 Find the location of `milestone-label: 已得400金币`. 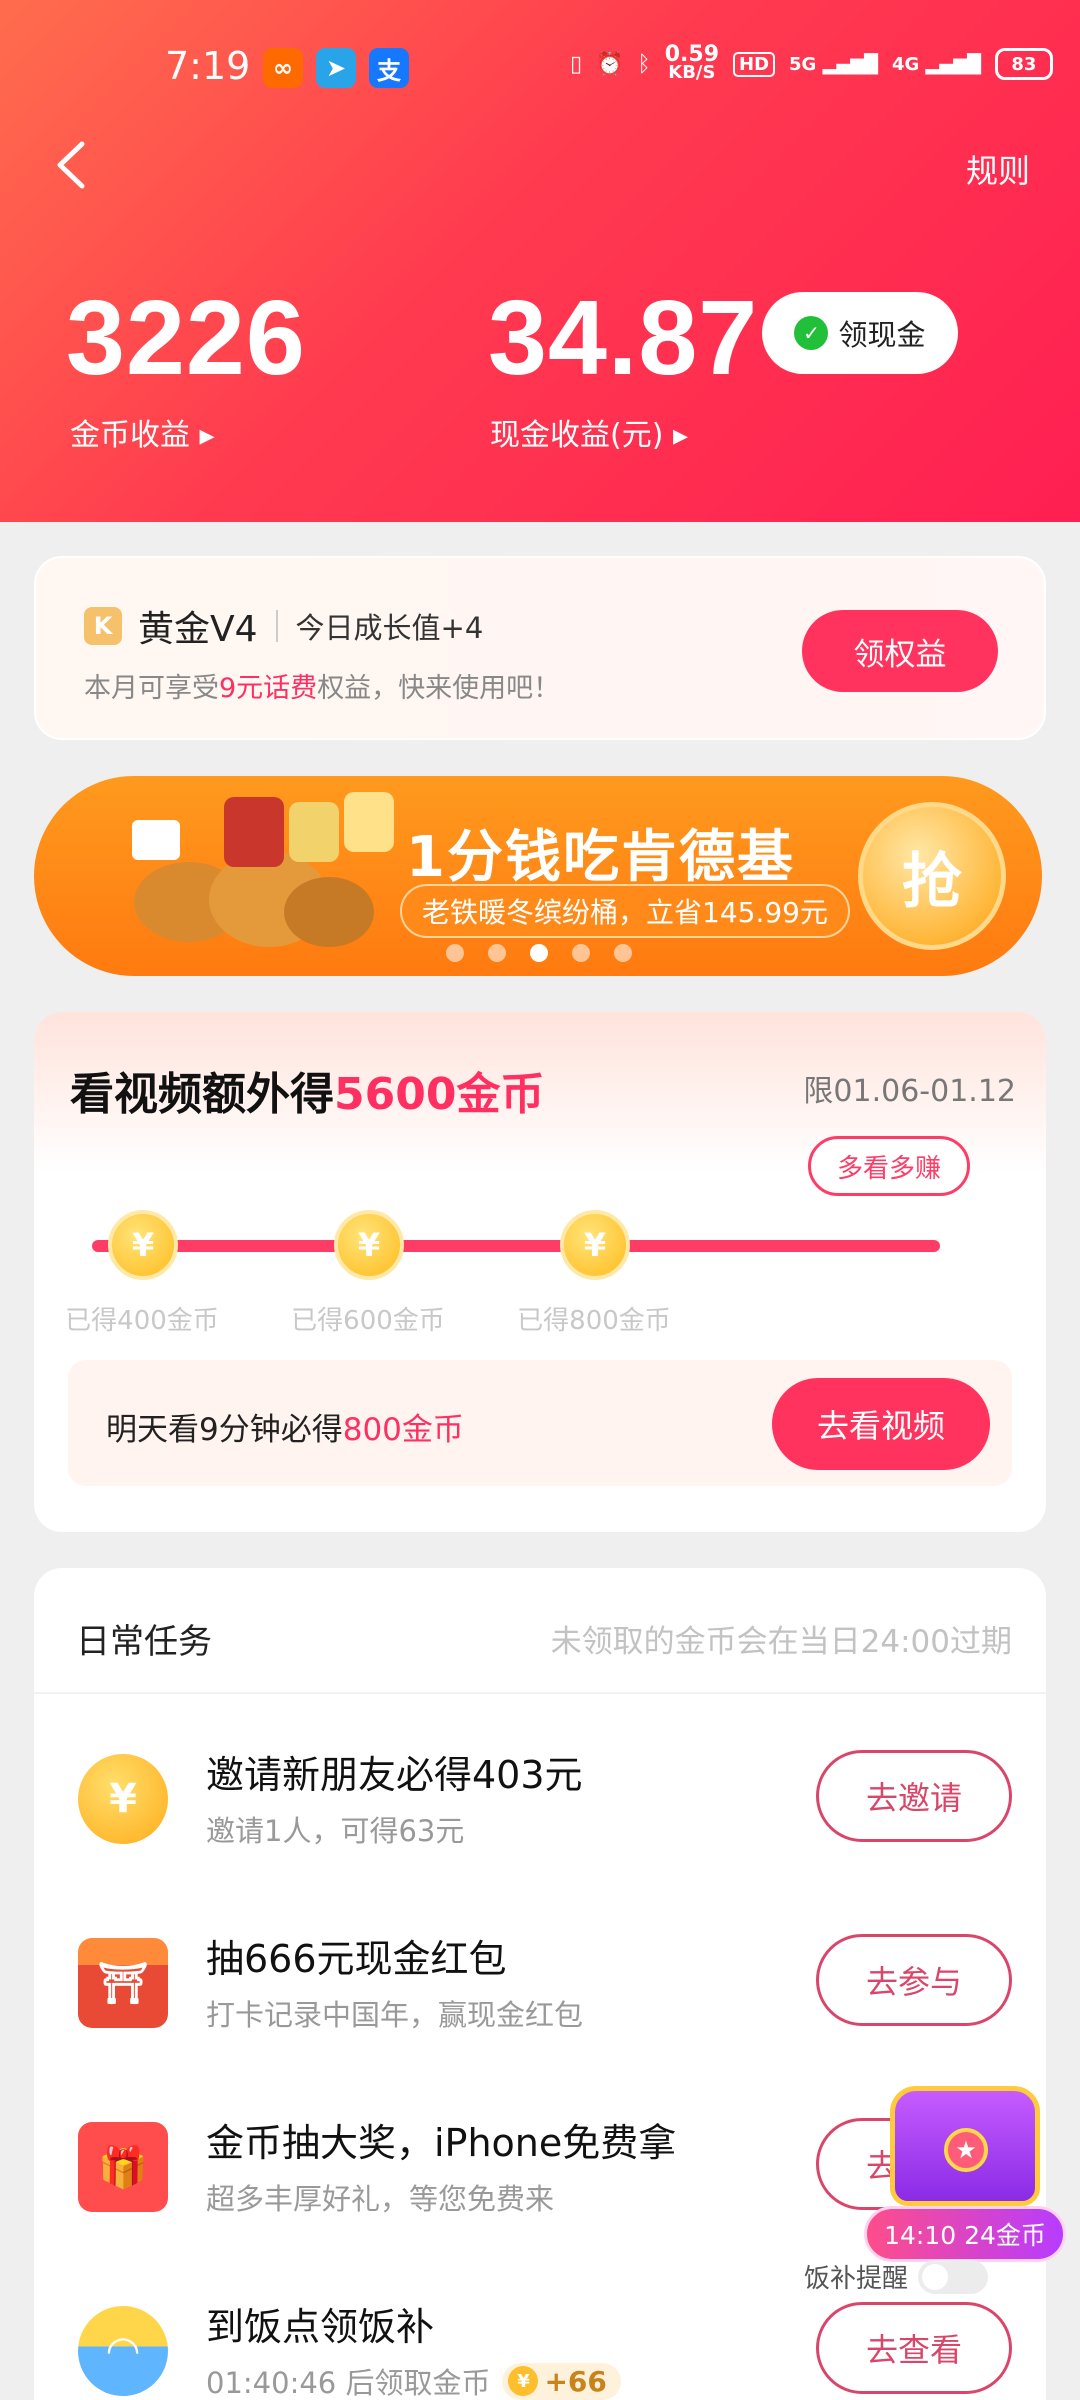

milestone-label: 已得400金币 is located at coordinates (142, 1321).